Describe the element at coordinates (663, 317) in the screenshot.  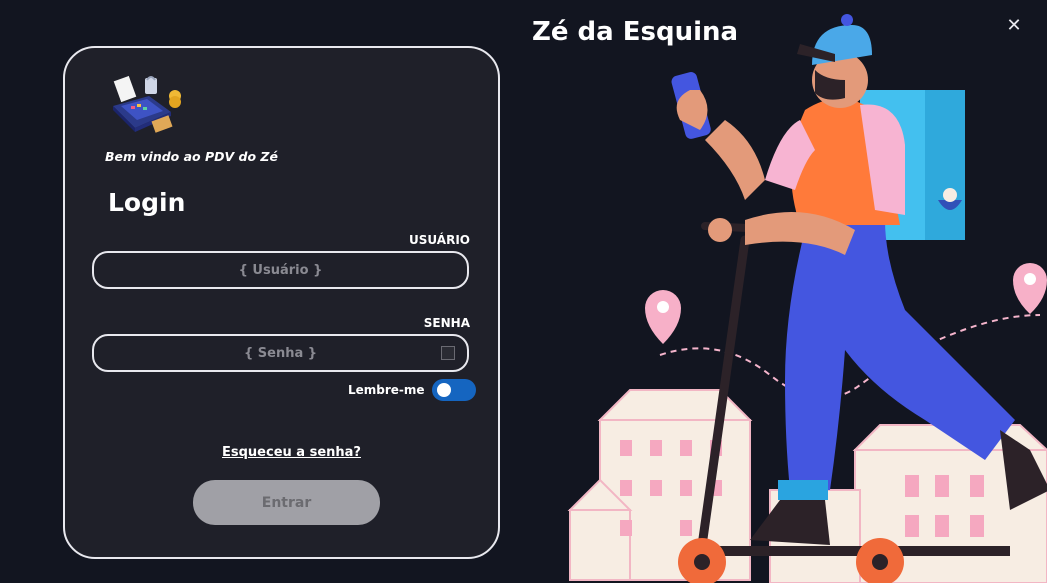
I see `map-pin-left` at that location.